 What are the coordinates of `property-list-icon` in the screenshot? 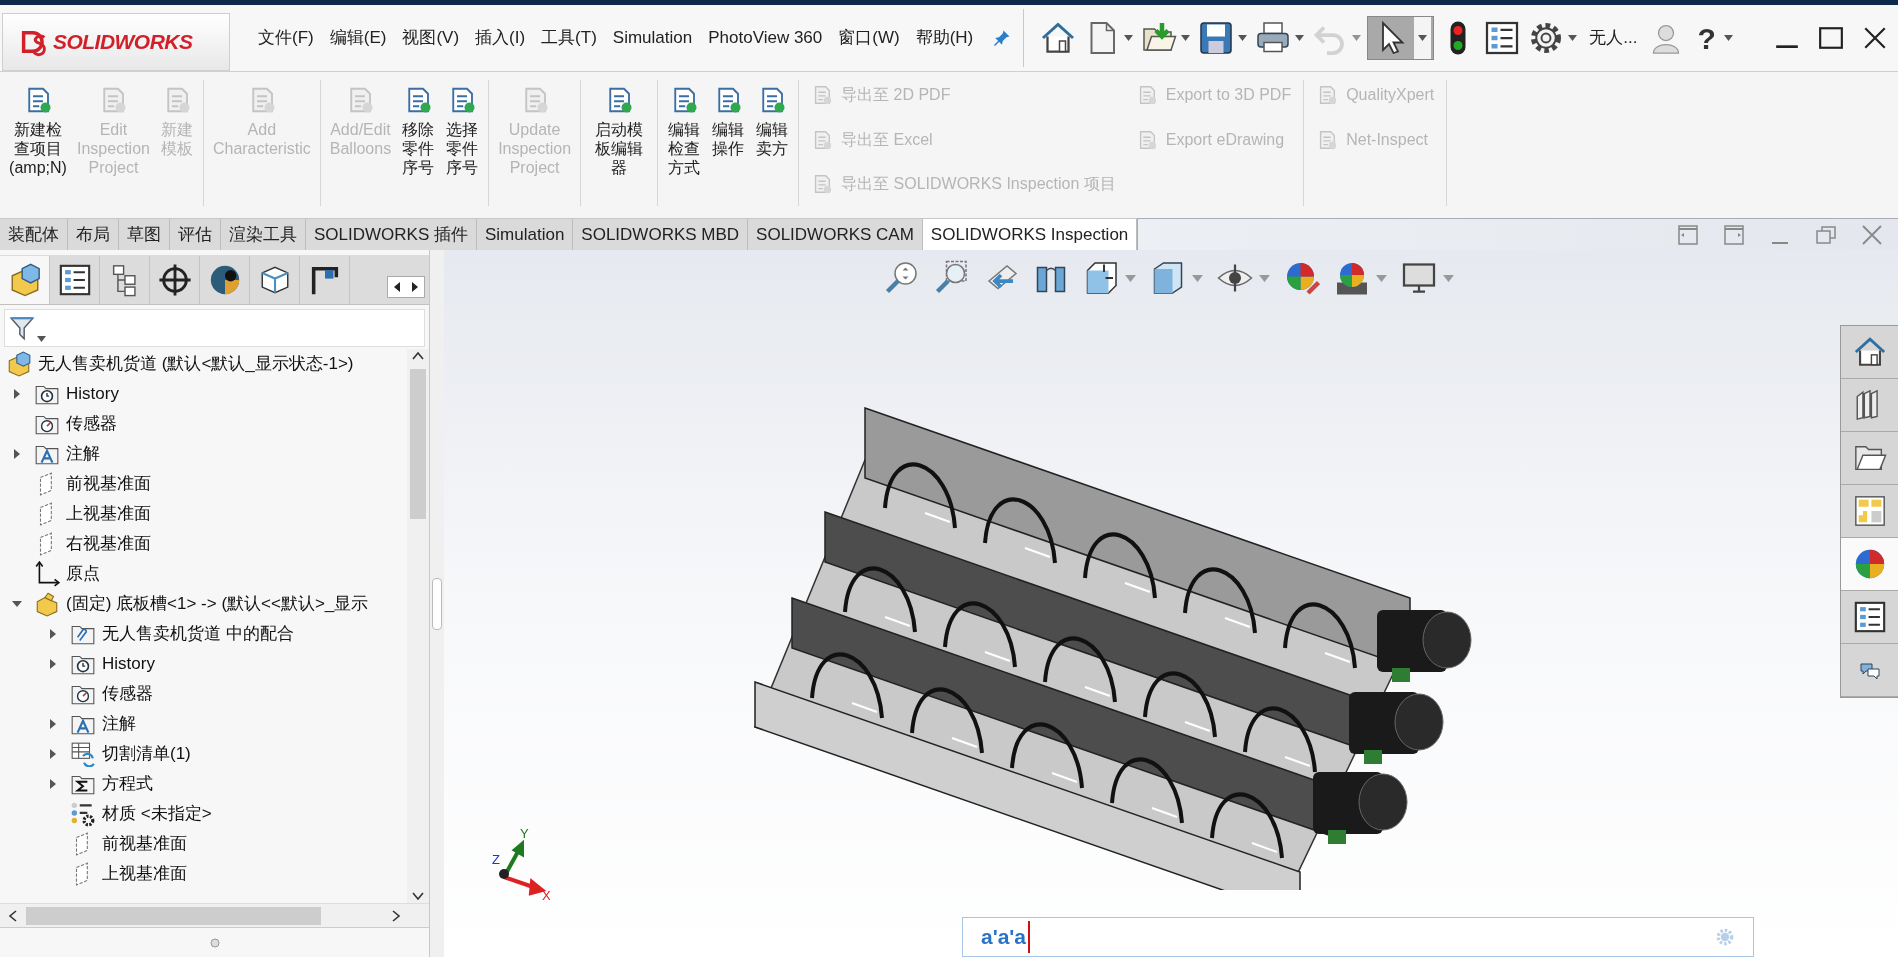 It's located at (74, 280).